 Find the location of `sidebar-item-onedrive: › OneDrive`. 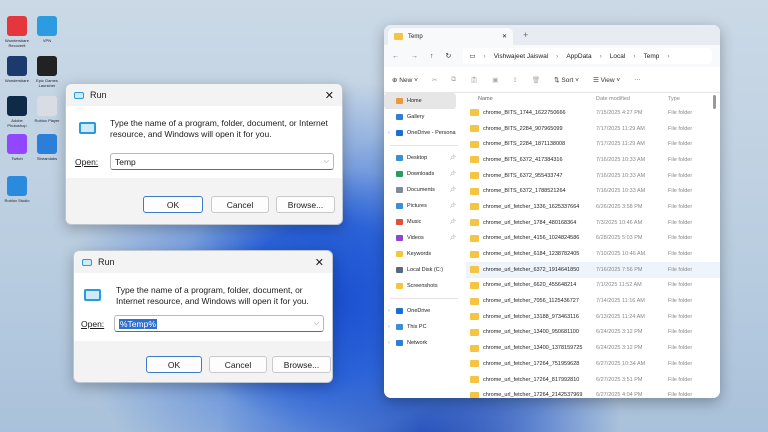

sidebar-item-onedrive: › OneDrive is located at coordinates (424, 311).